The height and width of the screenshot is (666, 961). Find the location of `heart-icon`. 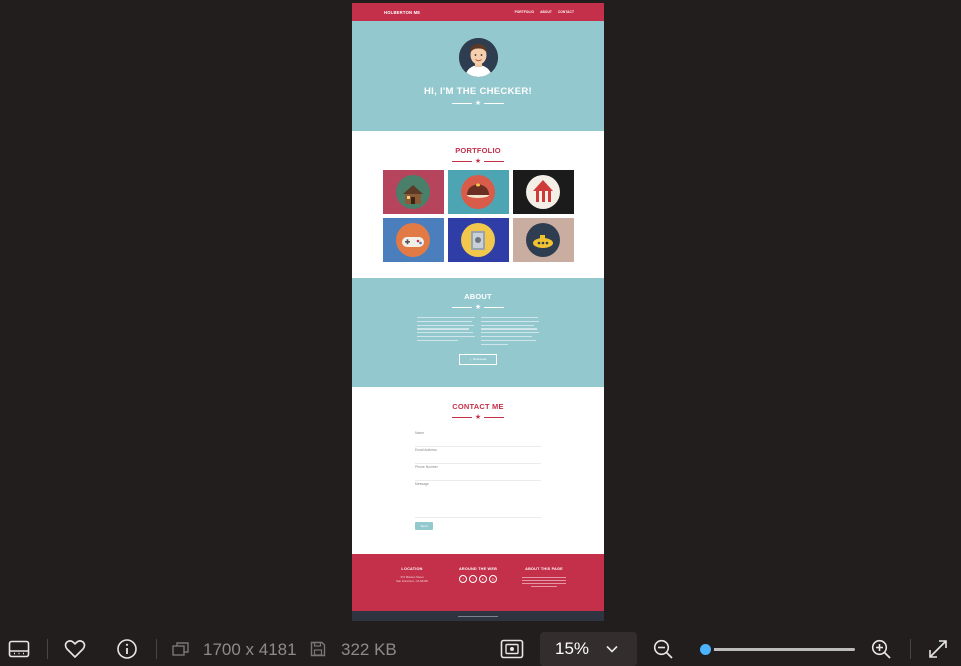

heart-icon is located at coordinates (75, 649).